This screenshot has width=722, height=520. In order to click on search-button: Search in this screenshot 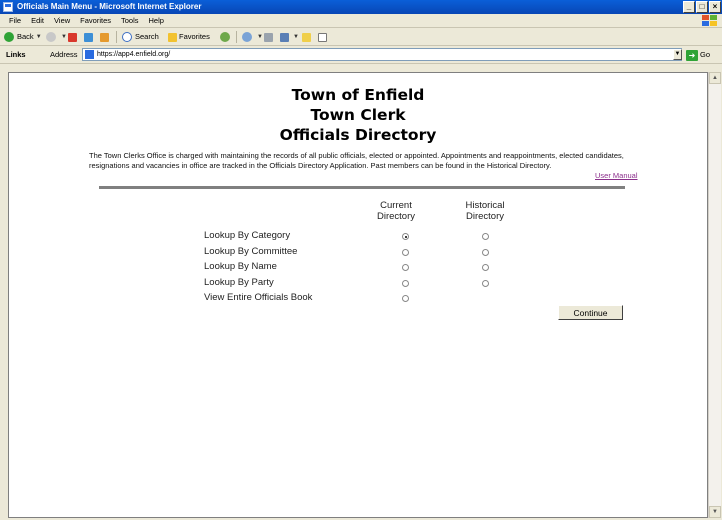, I will do `click(140, 37)`.